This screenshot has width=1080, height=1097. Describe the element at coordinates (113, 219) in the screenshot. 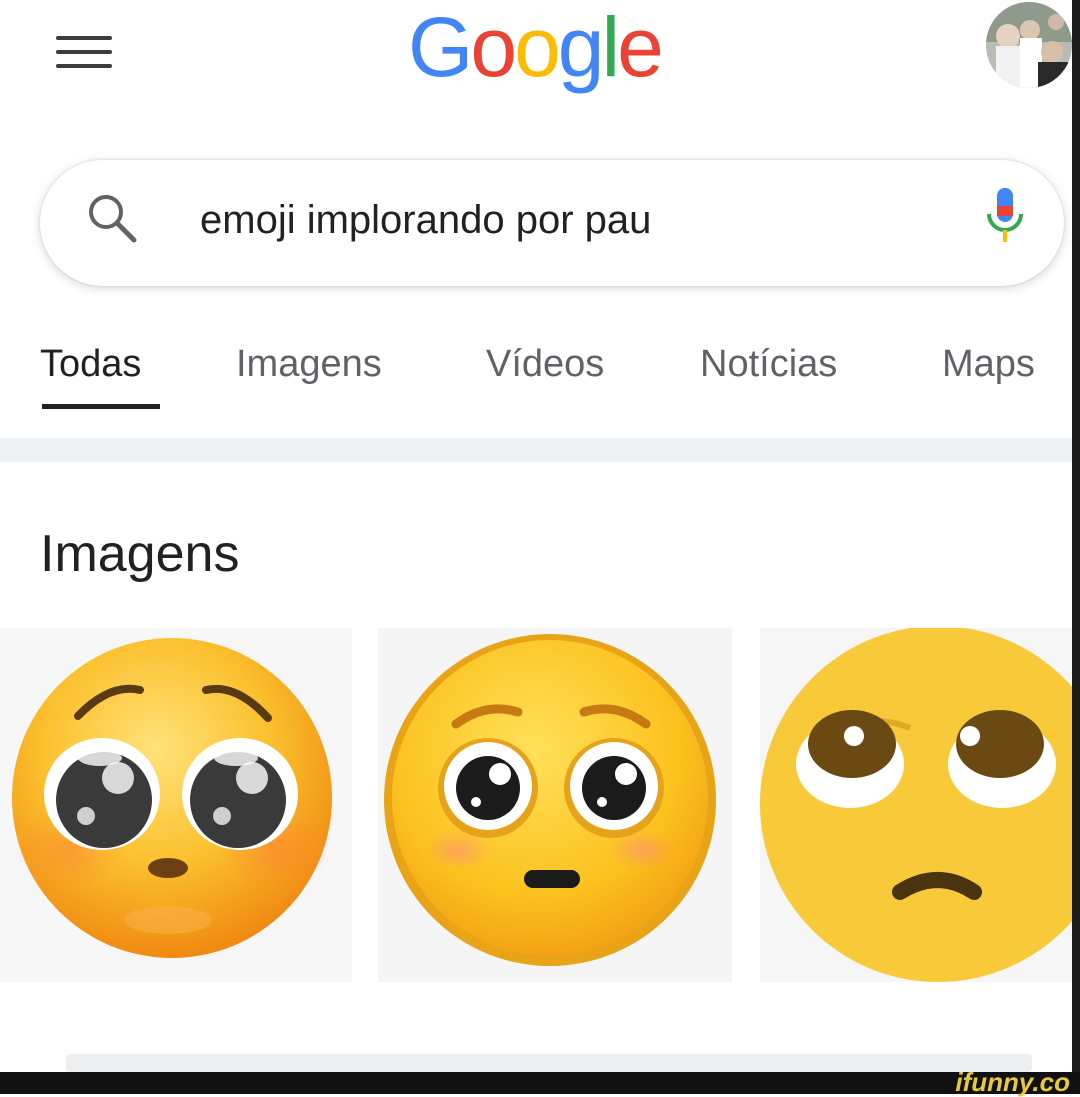

I see `search-icon` at that location.